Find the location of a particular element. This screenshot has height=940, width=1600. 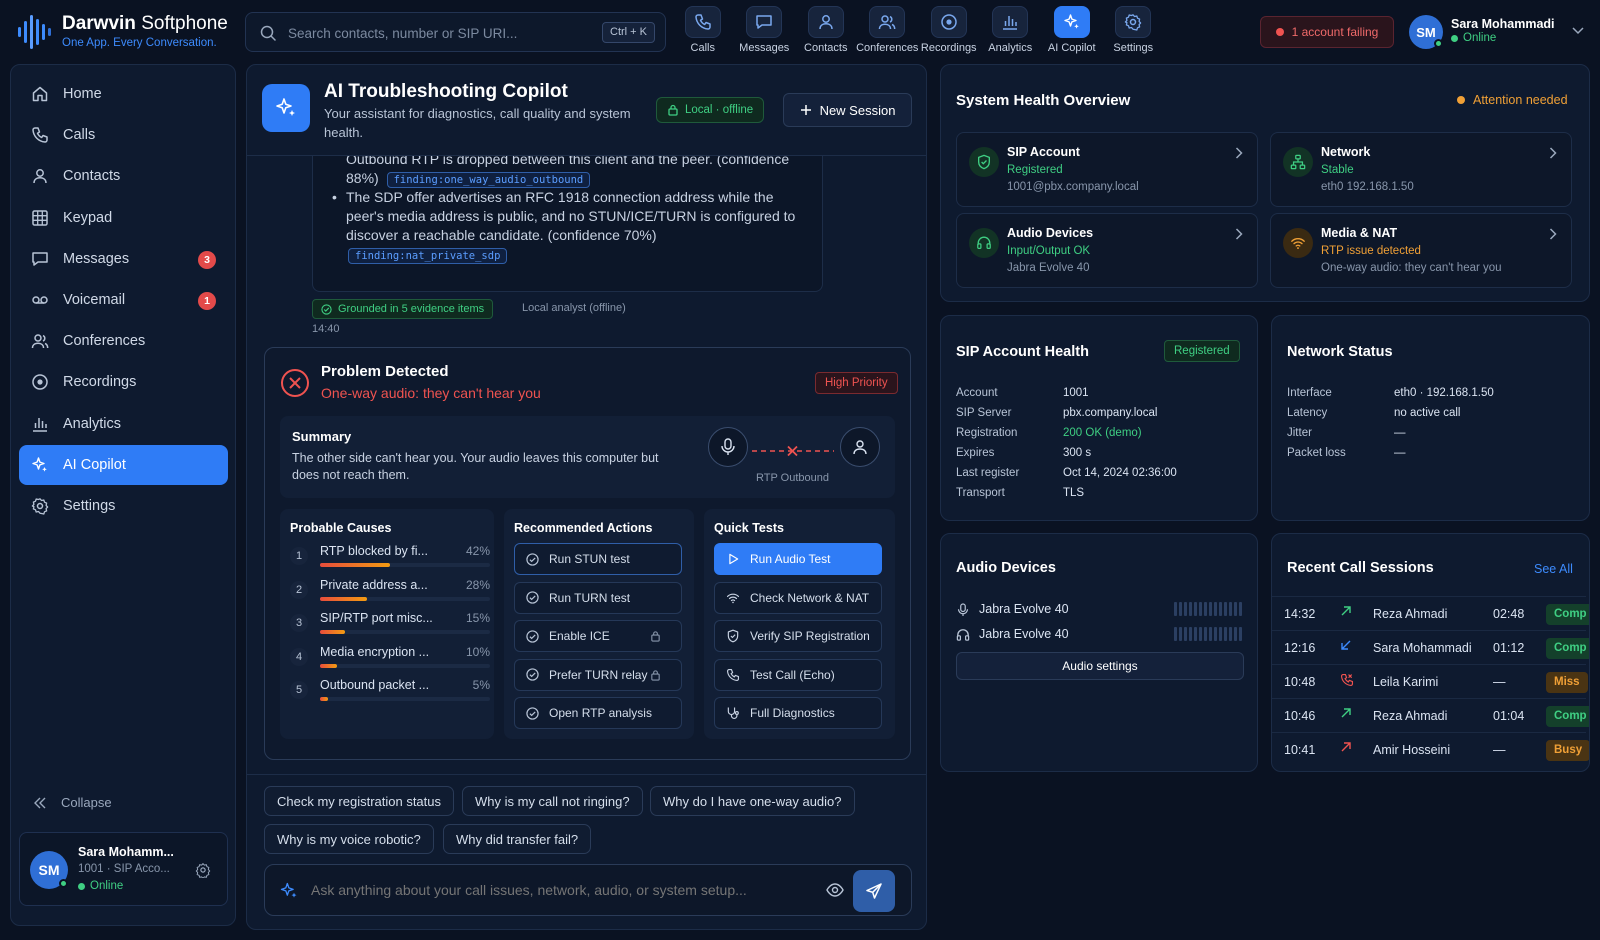

eye-icon is located at coordinates (835, 890).